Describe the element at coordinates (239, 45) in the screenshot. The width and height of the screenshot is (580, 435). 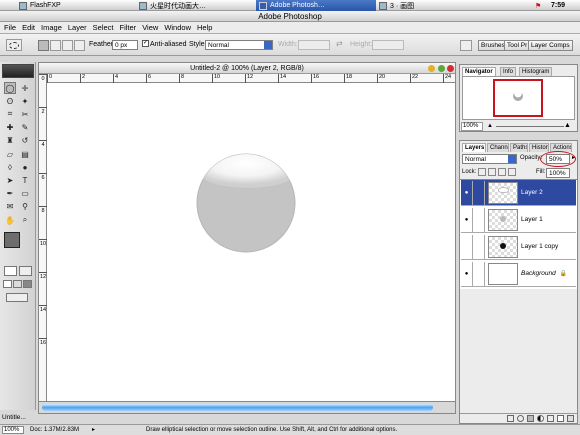
I see `style-select: Normal` at that location.